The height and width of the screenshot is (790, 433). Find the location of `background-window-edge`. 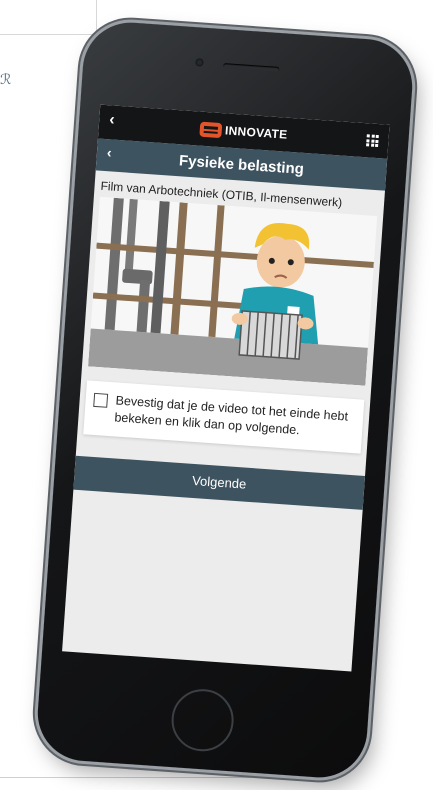

background-window-edge is located at coordinates (48, 17).